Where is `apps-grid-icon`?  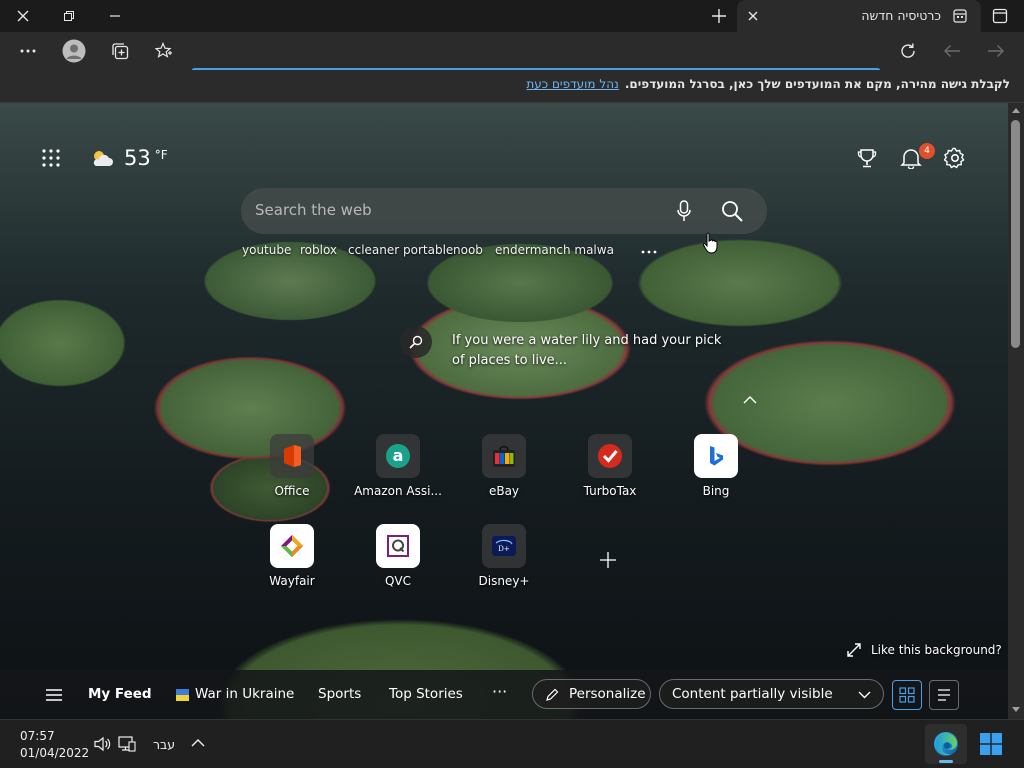
apps-grid-icon is located at coordinates (51, 158).